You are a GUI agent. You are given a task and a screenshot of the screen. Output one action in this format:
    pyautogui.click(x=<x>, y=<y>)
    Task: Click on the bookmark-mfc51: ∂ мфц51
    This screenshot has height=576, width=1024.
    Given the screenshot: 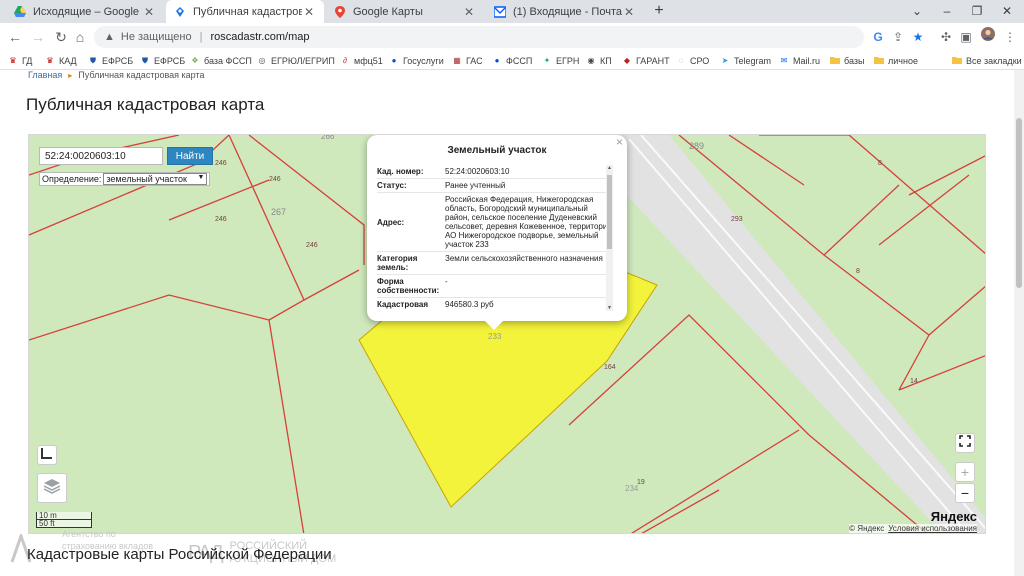 What is the action you would take?
    pyautogui.click(x=361, y=60)
    